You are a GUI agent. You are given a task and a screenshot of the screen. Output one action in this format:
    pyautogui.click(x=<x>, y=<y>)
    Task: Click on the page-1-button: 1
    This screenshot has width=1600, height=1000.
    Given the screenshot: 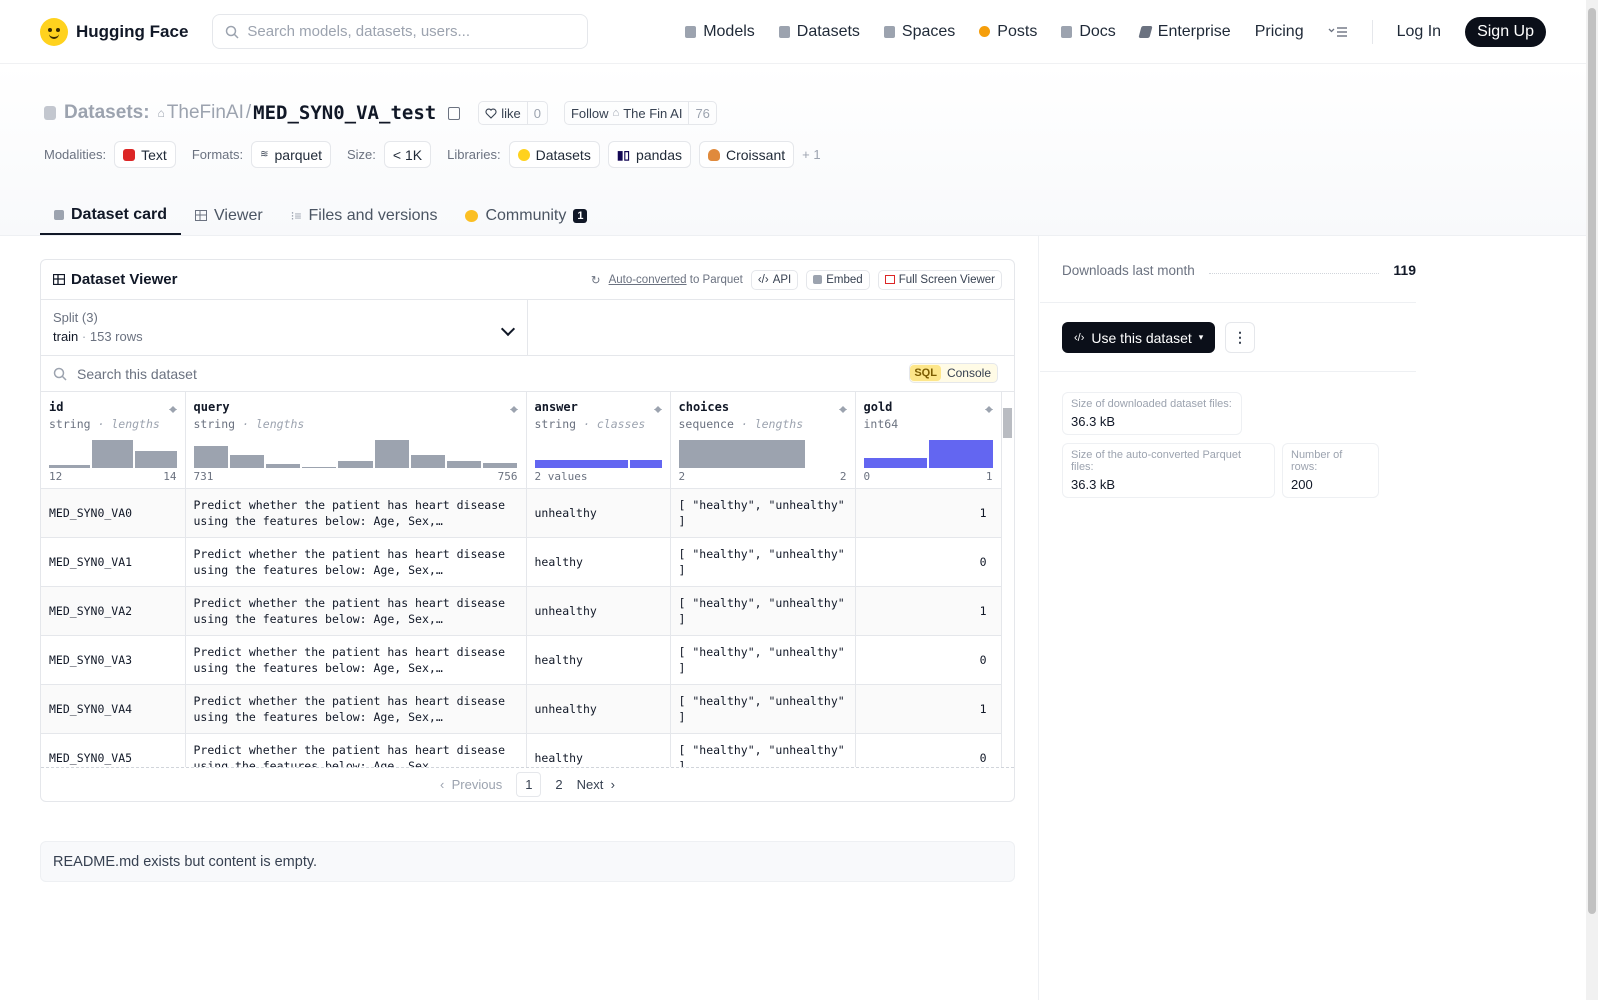 What is the action you would take?
    pyautogui.click(x=529, y=784)
    